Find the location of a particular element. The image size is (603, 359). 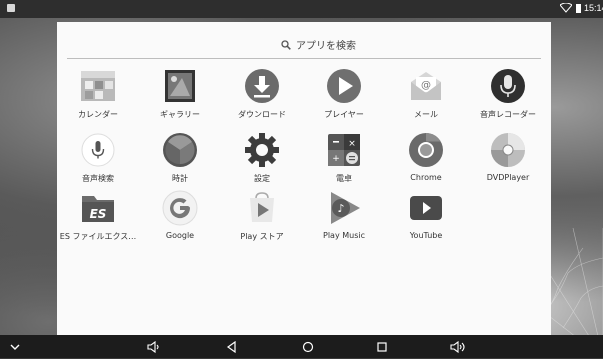

notification-image-icon is located at coordinates (11, 8).